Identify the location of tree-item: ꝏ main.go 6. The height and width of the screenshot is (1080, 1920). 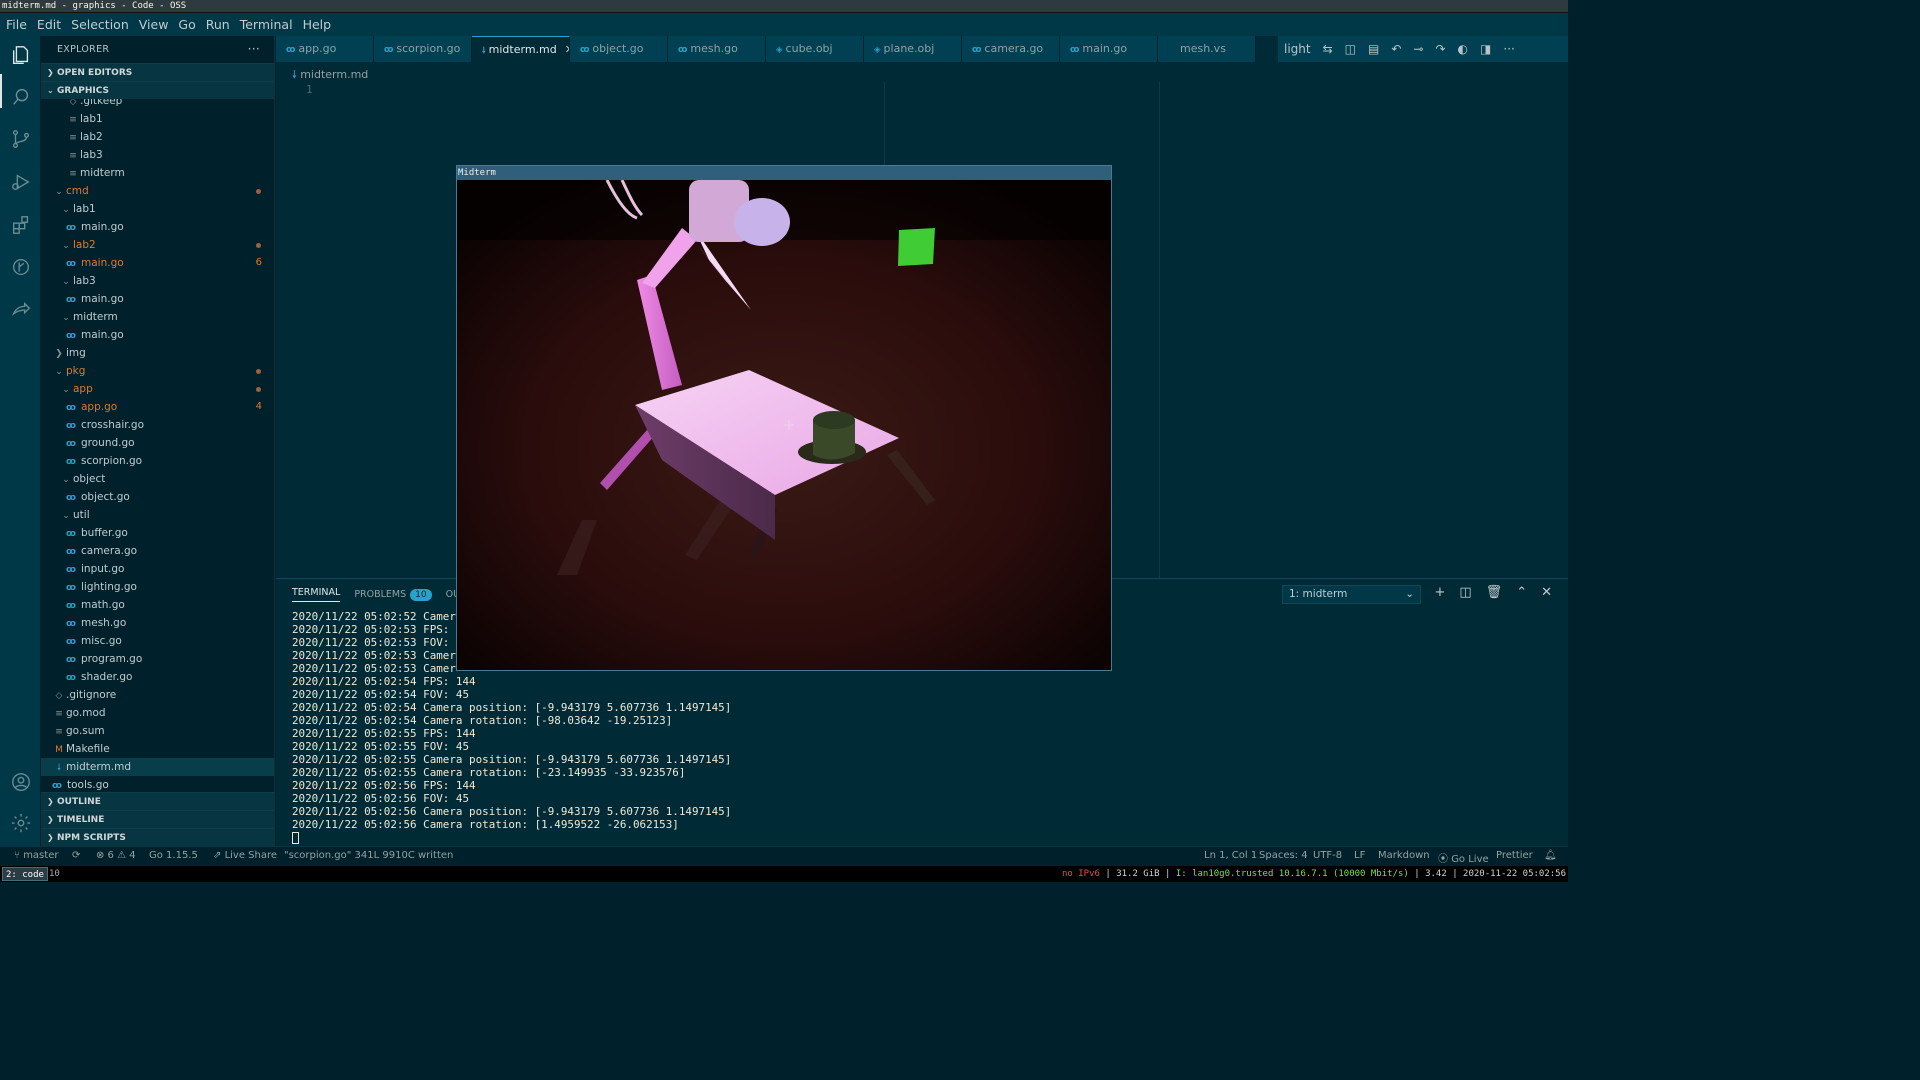
(157, 263).